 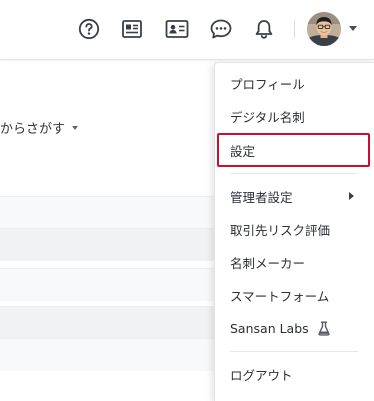 I want to click on top-header, so click(x=187, y=30).